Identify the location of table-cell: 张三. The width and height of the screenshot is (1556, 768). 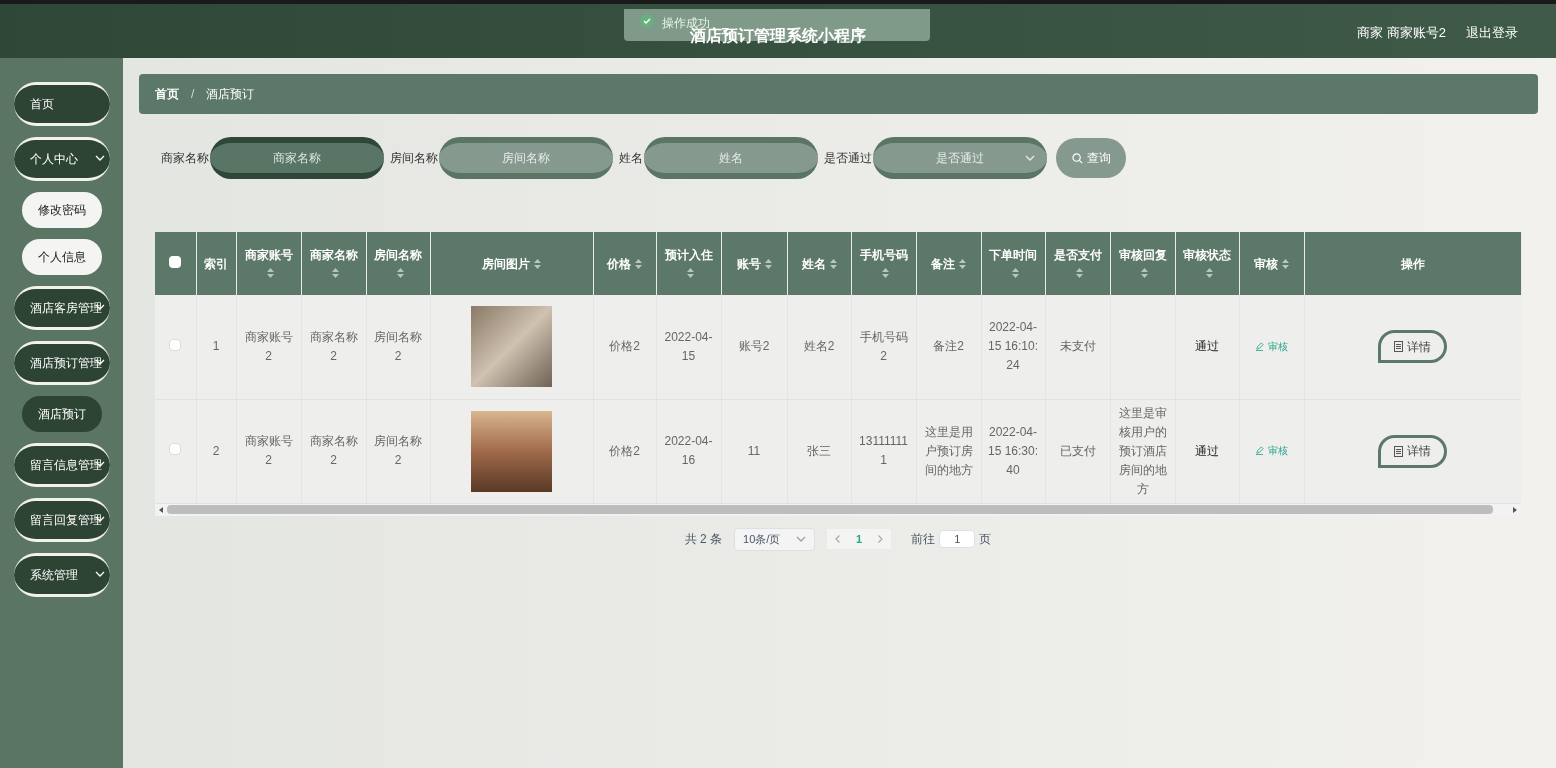
(819, 450).